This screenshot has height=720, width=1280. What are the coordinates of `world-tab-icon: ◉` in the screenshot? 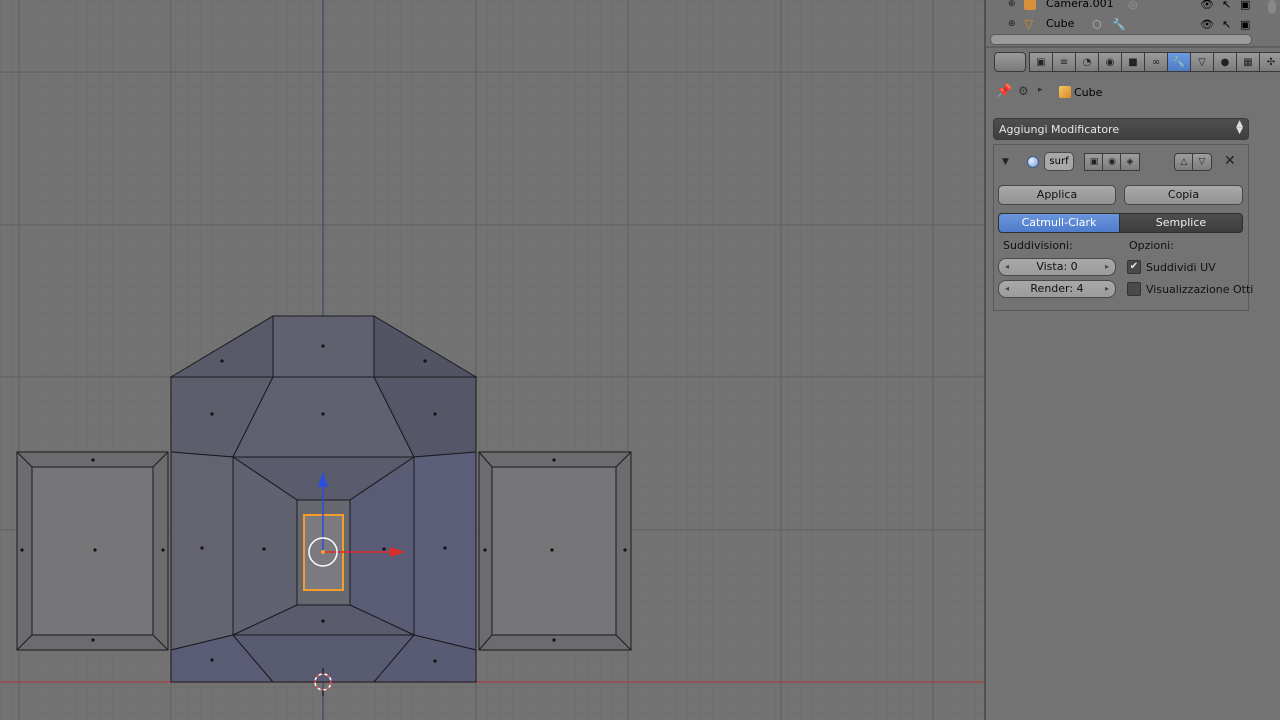 It's located at (1110, 62).